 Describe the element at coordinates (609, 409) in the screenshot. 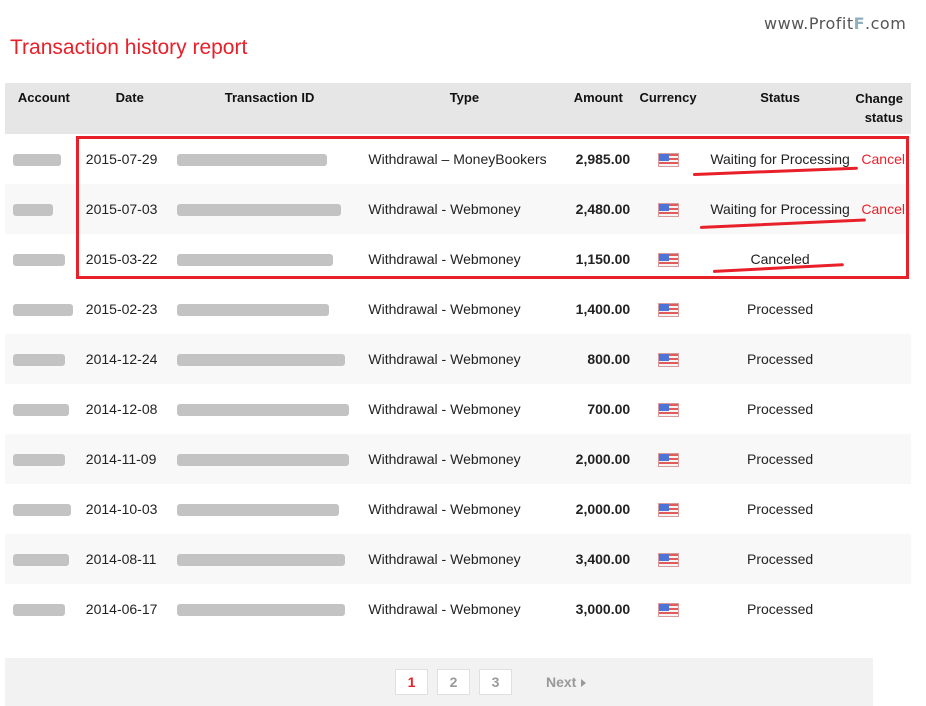

I see `amount-cell: 700.00` at that location.